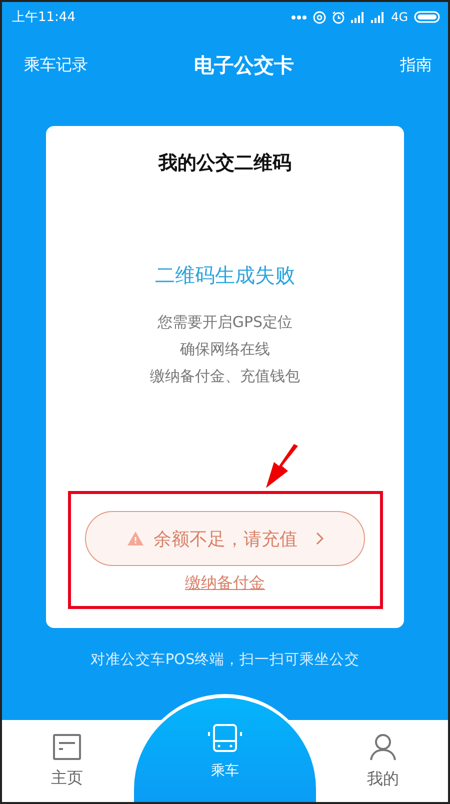 This screenshot has width=450, height=804. What do you see at coordinates (416, 65) in the screenshot?
I see `guide-link: 指南` at bounding box center [416, 65].